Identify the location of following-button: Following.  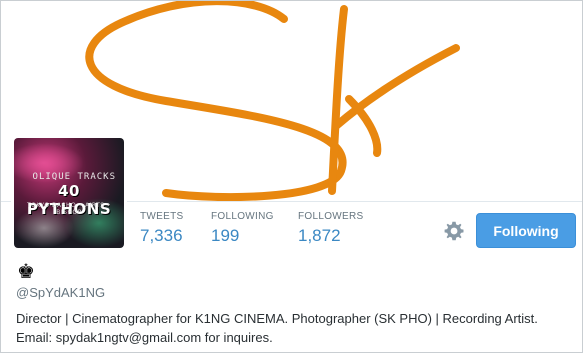
(526, 230).